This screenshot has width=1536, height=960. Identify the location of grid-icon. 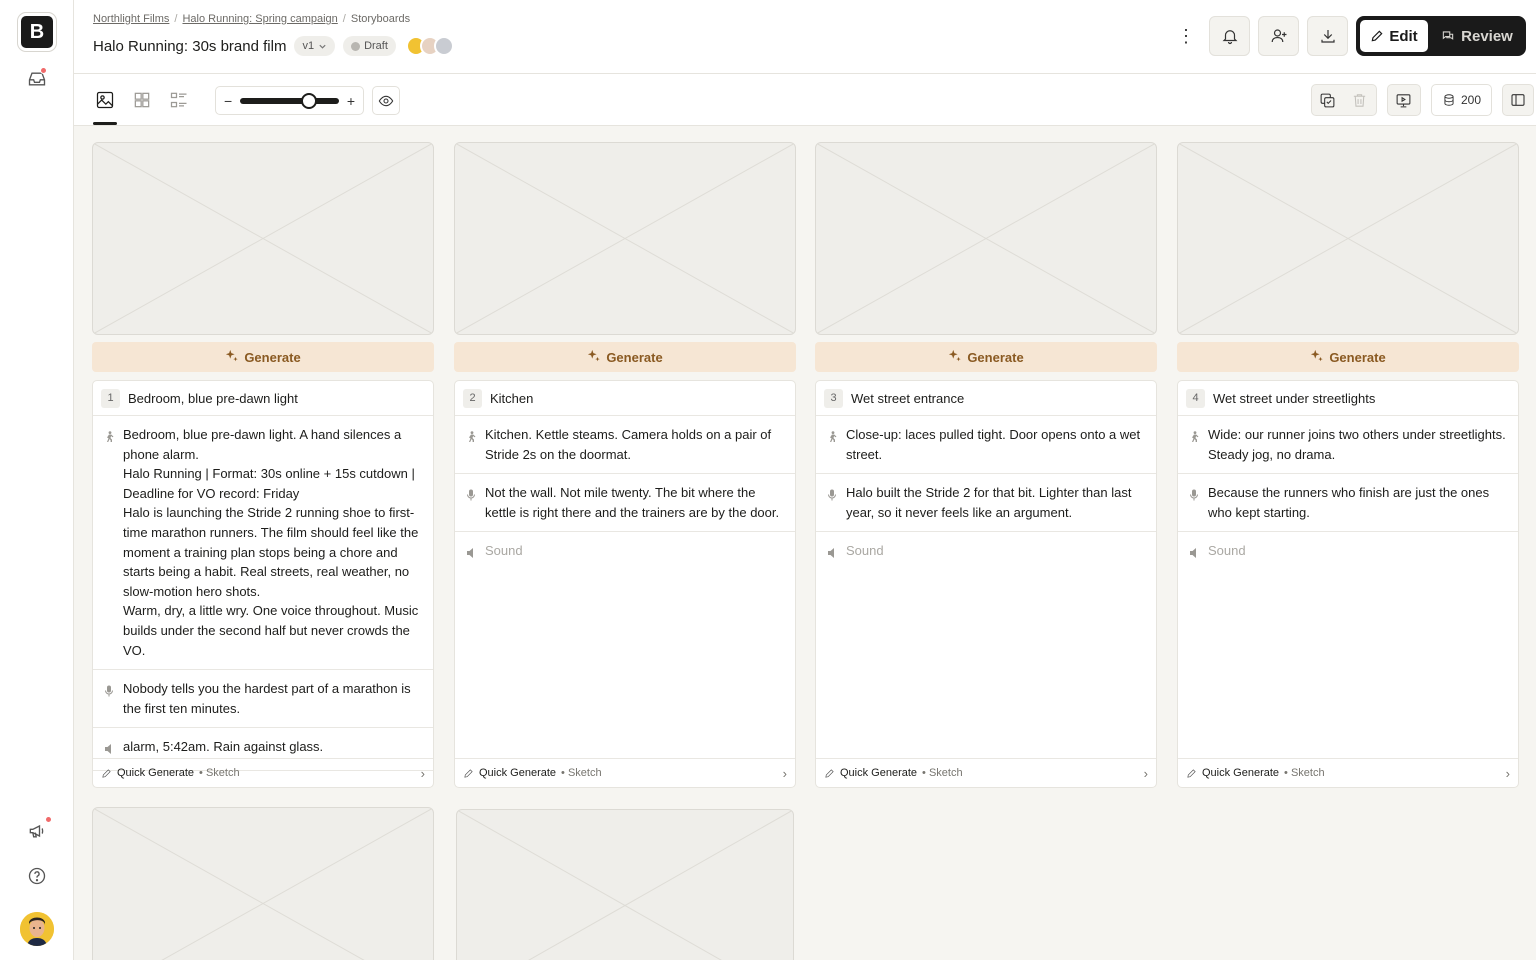
(142, 100).